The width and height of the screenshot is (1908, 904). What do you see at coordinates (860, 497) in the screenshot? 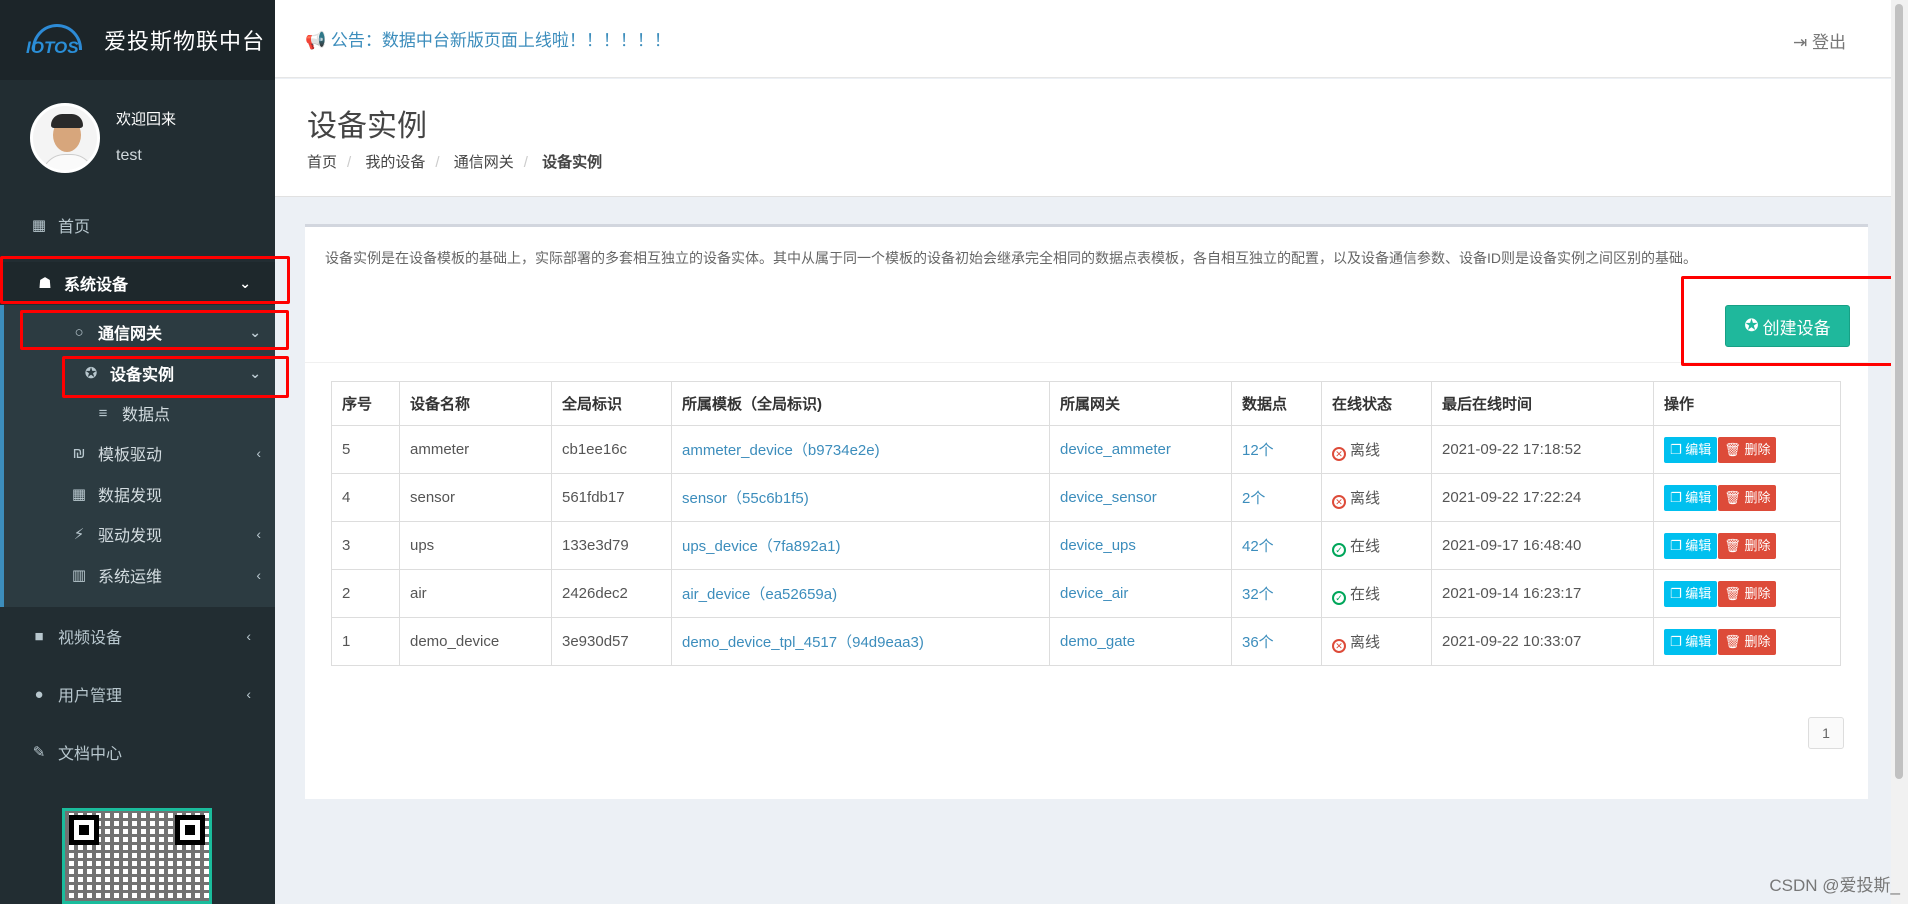
I see `cell-template: sensor（55c6b1f5)` at bounding box center [860, 497].